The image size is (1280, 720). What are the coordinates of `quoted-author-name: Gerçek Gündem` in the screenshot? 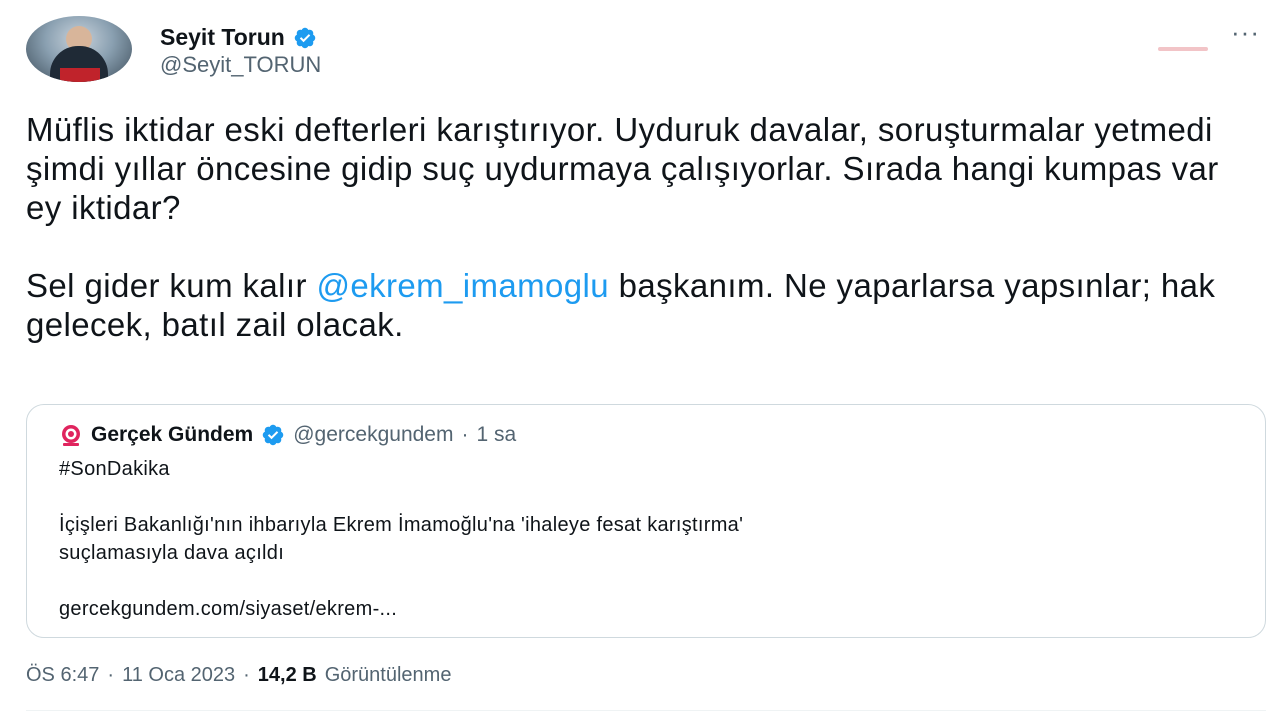 It's located at (172, 435).